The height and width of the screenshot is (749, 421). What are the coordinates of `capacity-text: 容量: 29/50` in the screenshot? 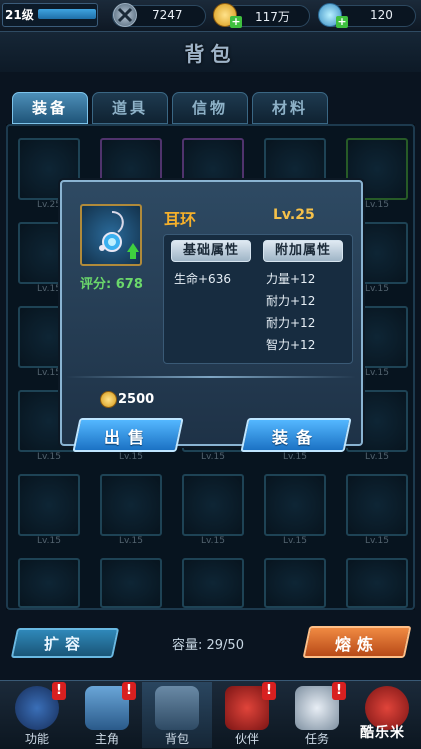 It's located at (208, 645).